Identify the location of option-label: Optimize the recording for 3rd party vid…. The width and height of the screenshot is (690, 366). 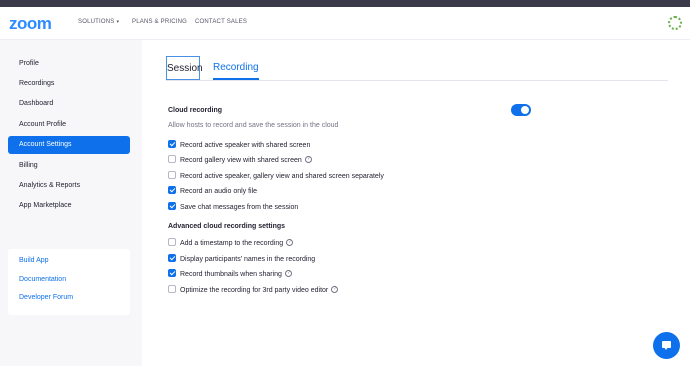
(254, 290).